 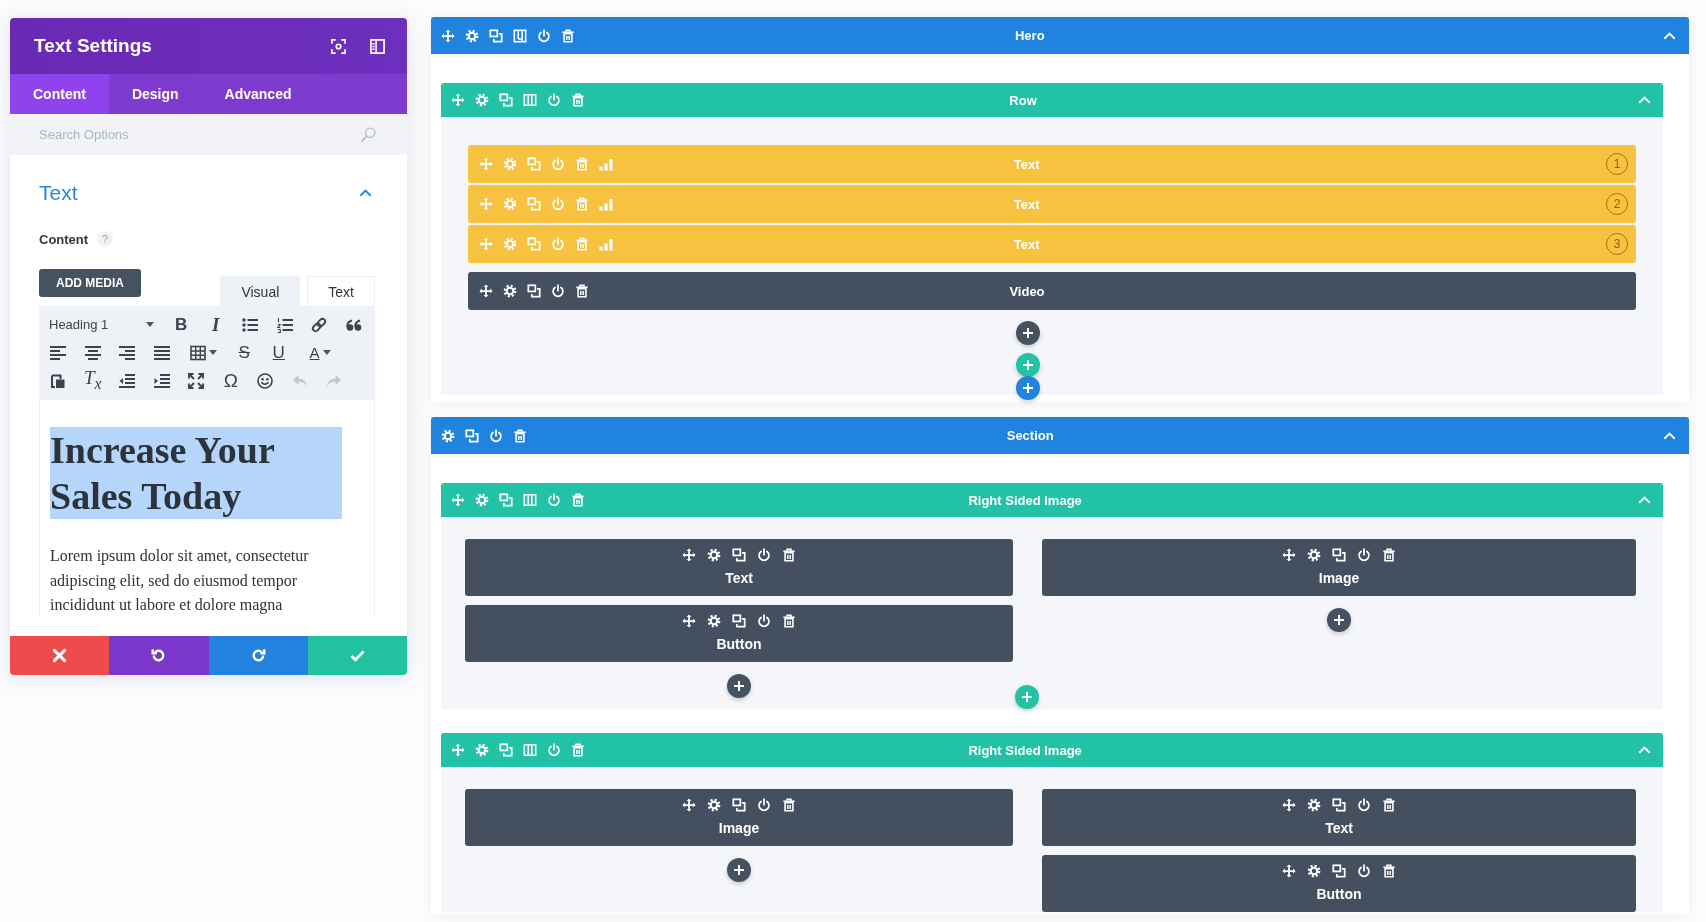 What do you see at coordinates (314, 352) in the screenshot?
I see `text-color-tool: A` at bounding box center [314, 352].